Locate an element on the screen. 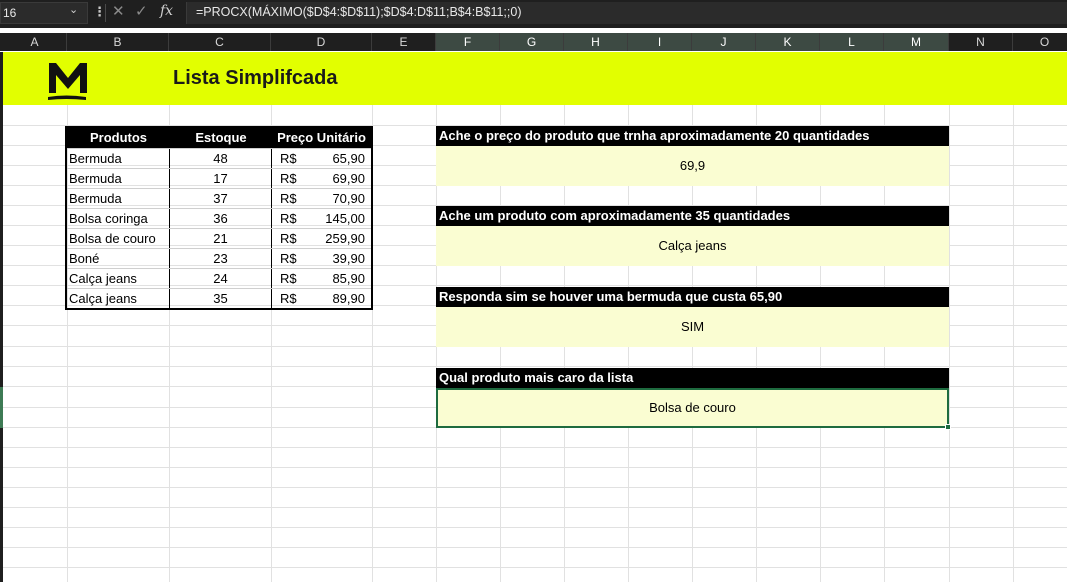 The width and height of the screenshot is (1067, 582). insert-function-icon: fx is located at coordinates (166, 11).